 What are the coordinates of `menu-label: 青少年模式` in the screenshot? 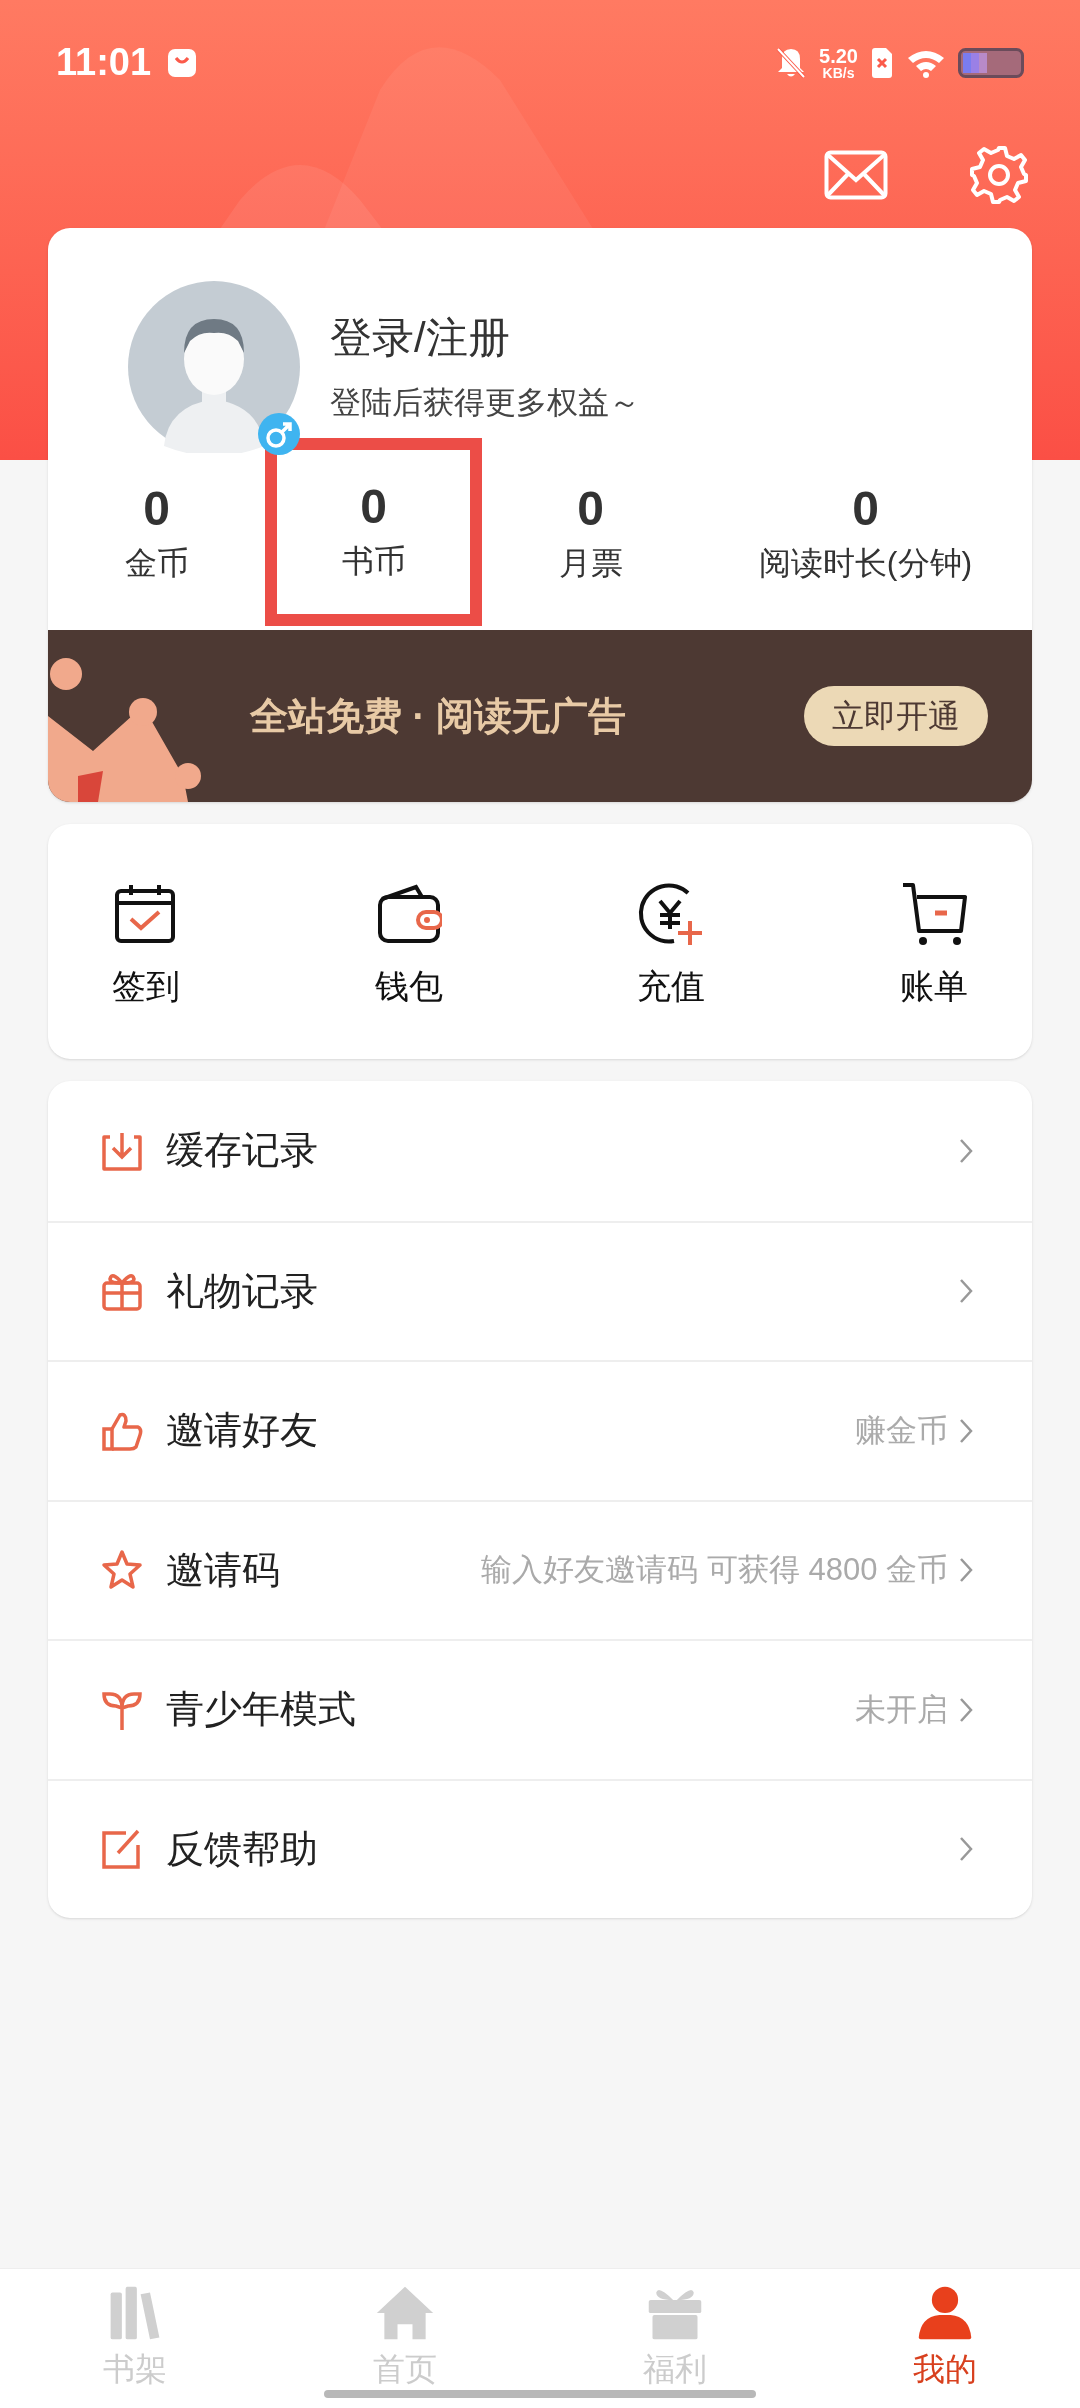 It's located at (261, 1710).